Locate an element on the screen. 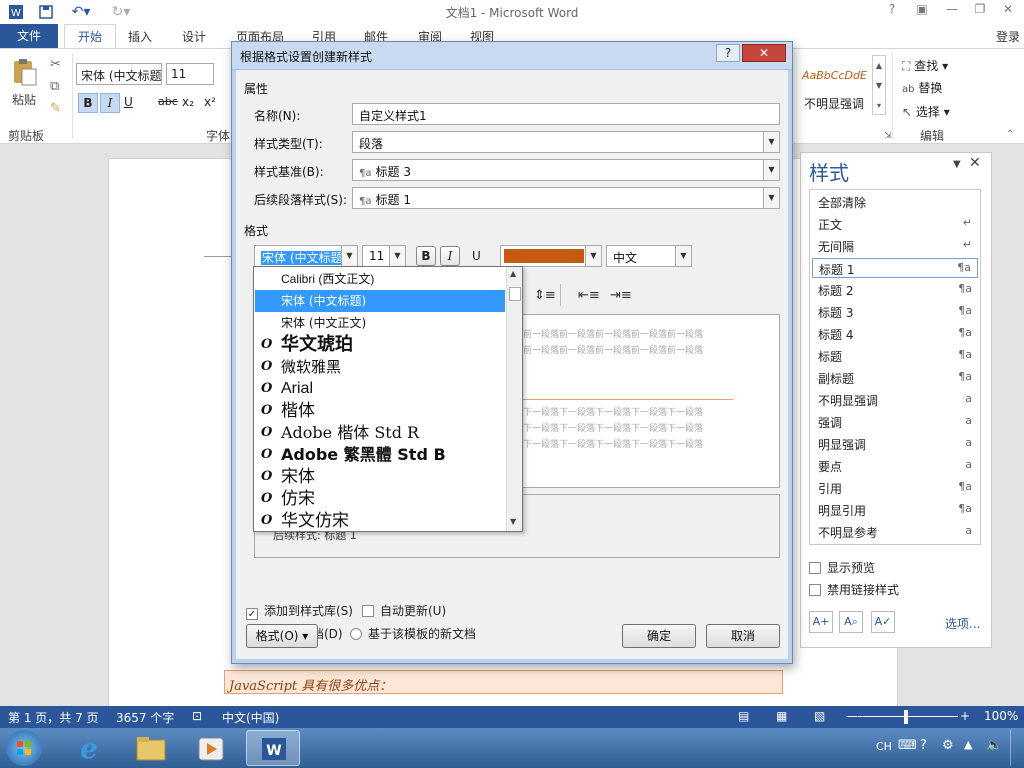 The width and height of the screenshot is (1024, 768). style-item: 明显引用 ¶a is located at coordinates (895, 510).